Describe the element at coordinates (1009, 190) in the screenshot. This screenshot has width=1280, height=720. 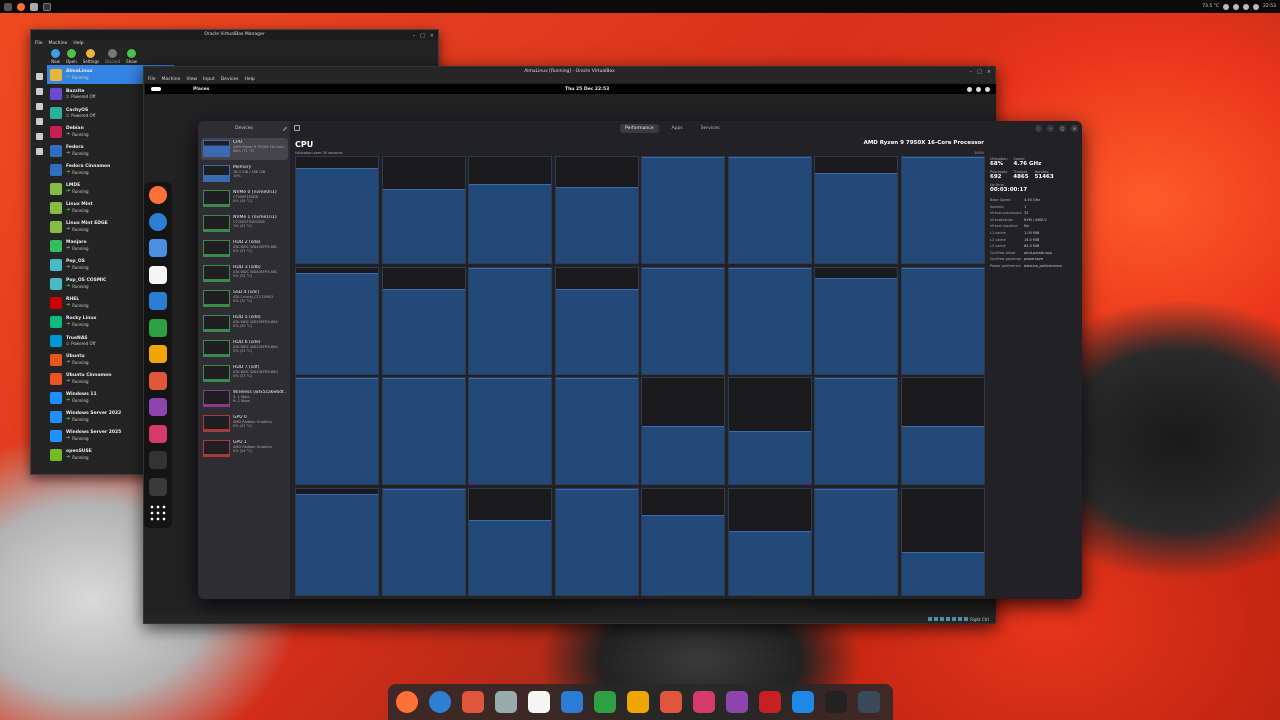
I see `uptime-value: 00:03:00:17` at that location.